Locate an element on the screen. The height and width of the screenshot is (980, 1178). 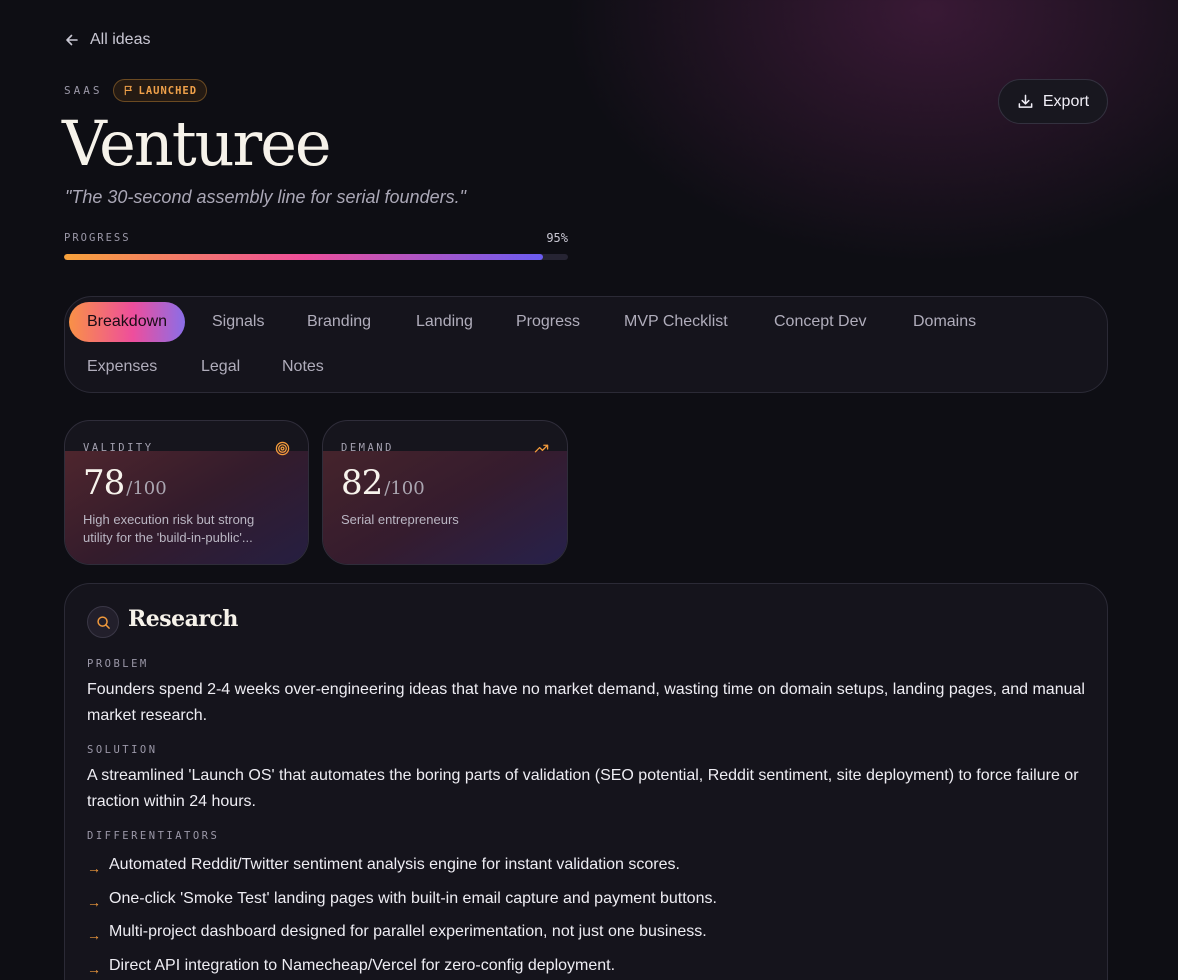
target-icon is located at coordinates (282, 448).